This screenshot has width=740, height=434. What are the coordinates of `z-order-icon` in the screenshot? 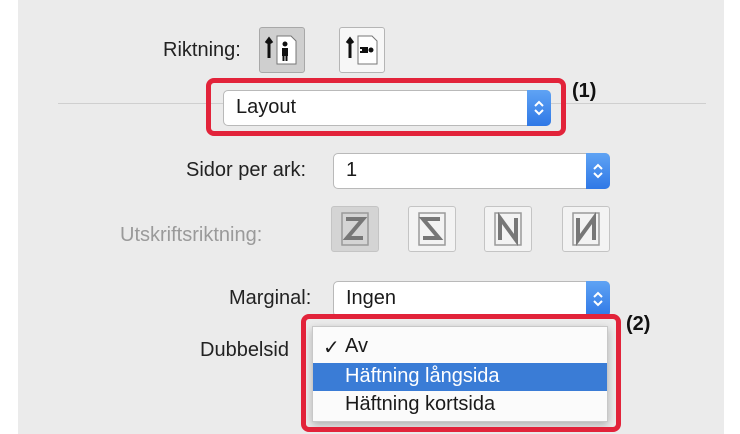 It's located at (355, 229).